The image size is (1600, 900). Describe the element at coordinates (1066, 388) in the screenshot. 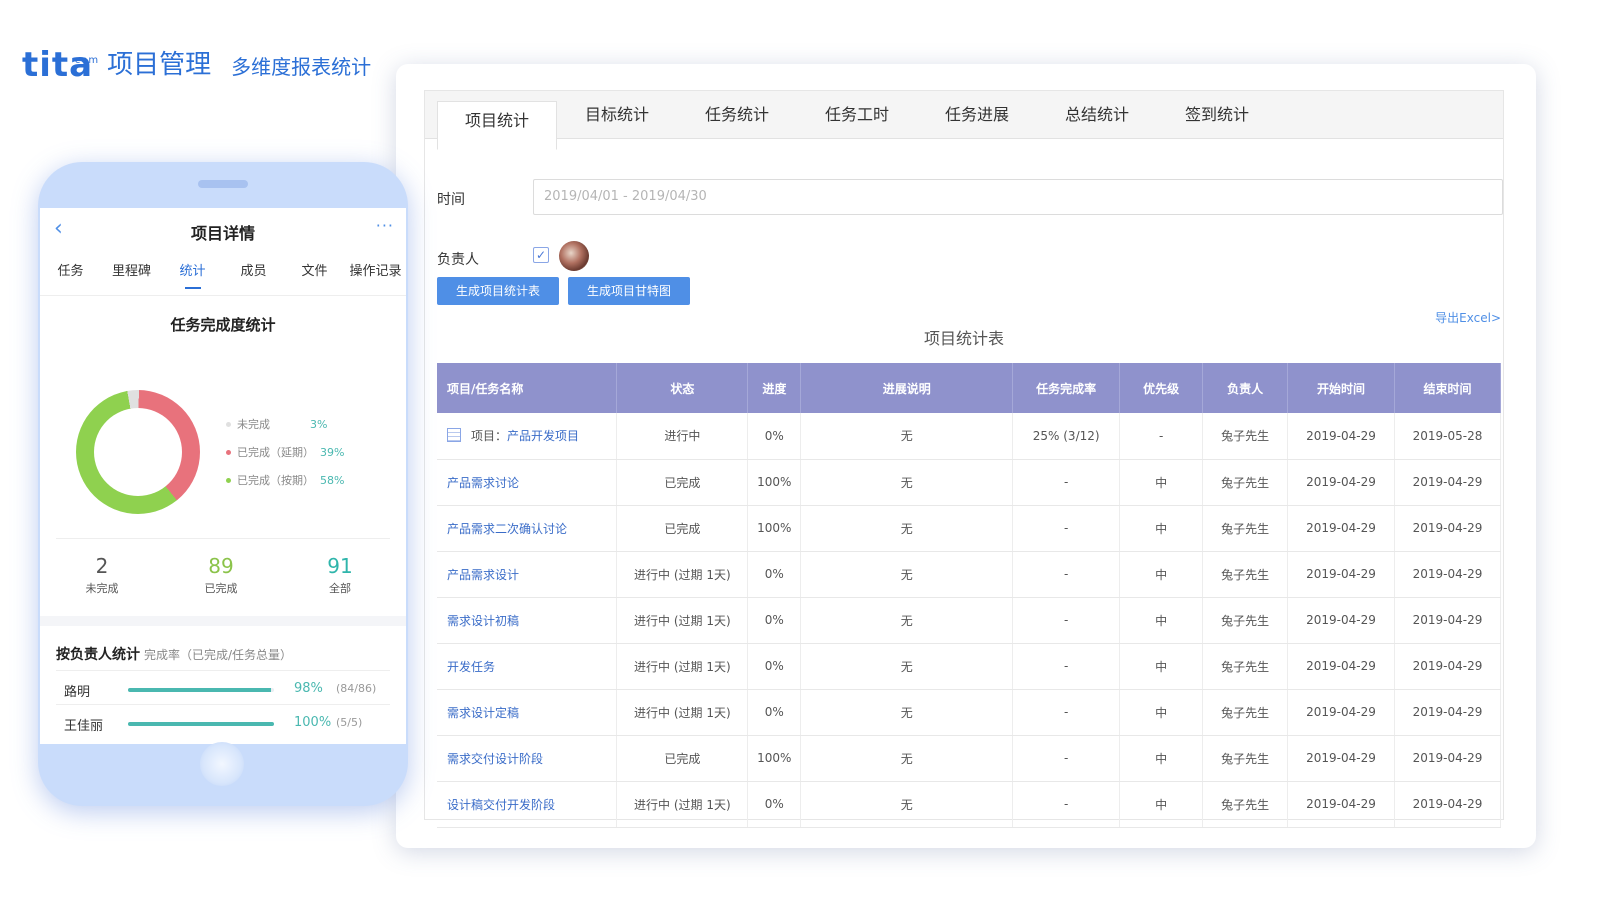

I see `col-header: 任务完成率` at that location.